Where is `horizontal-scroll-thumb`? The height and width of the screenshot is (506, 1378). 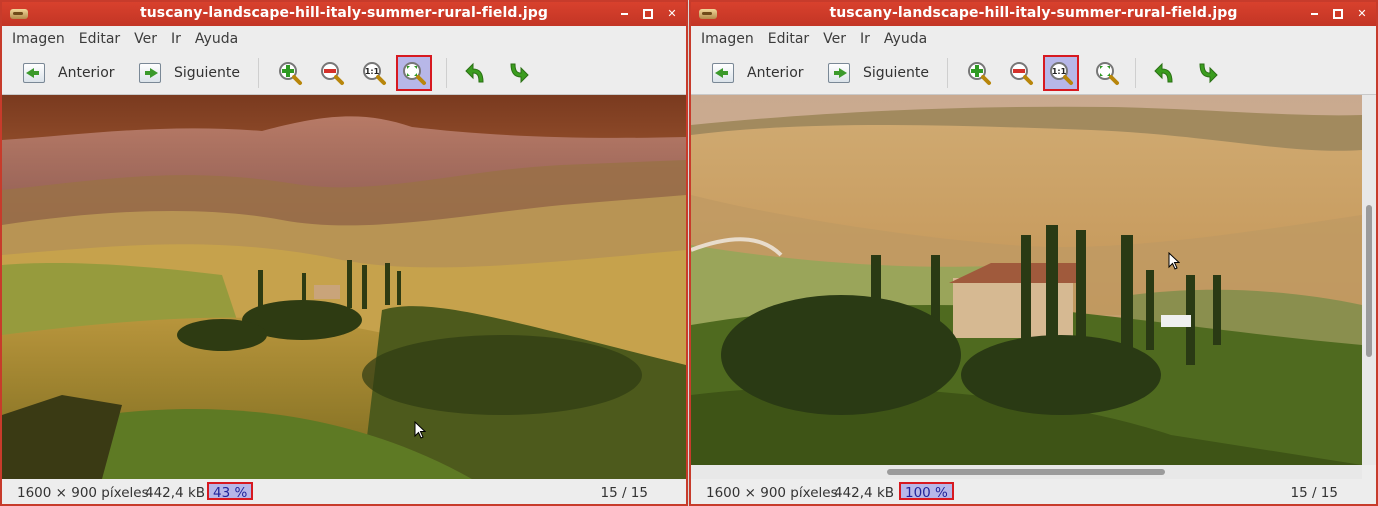 horizontal-scroll-thumb is located at coordinates (1026, 472).